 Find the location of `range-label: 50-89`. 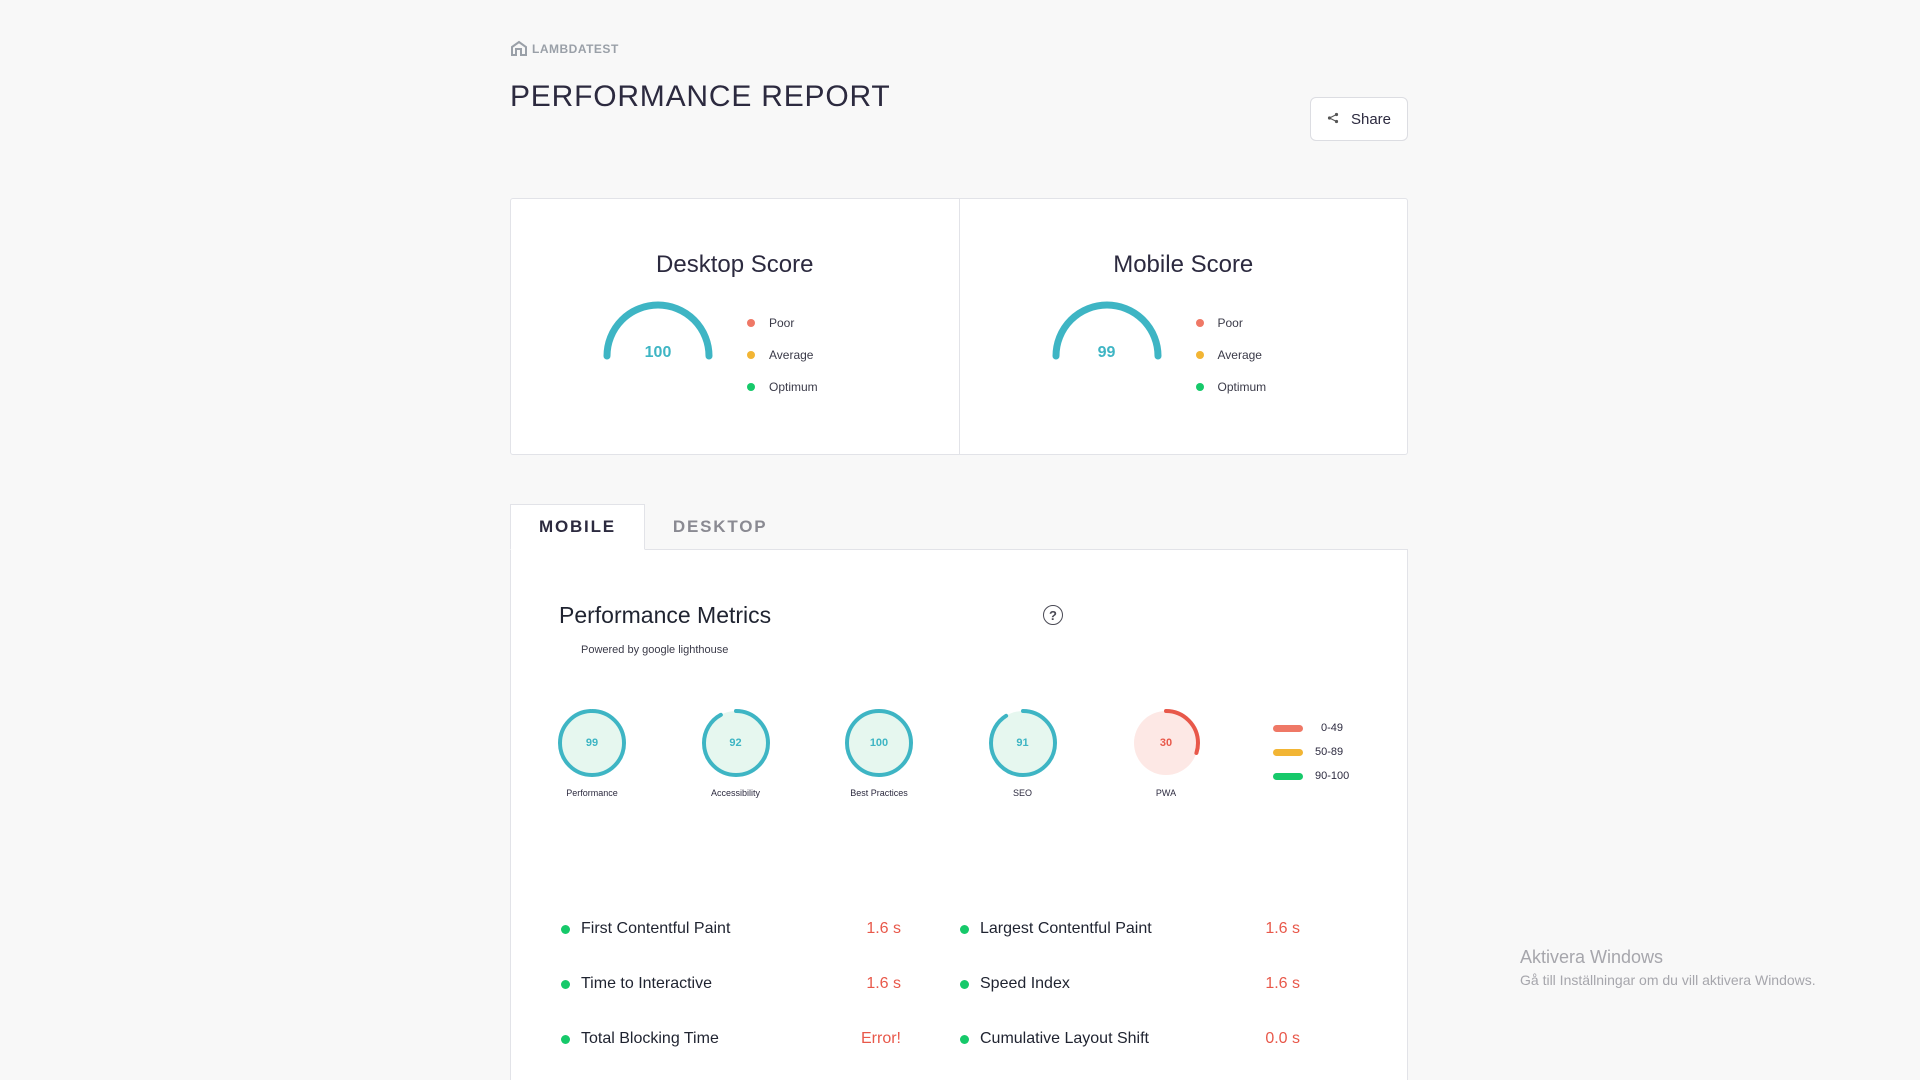

range-label: 50-89 is located at coordinates (1329, 752).